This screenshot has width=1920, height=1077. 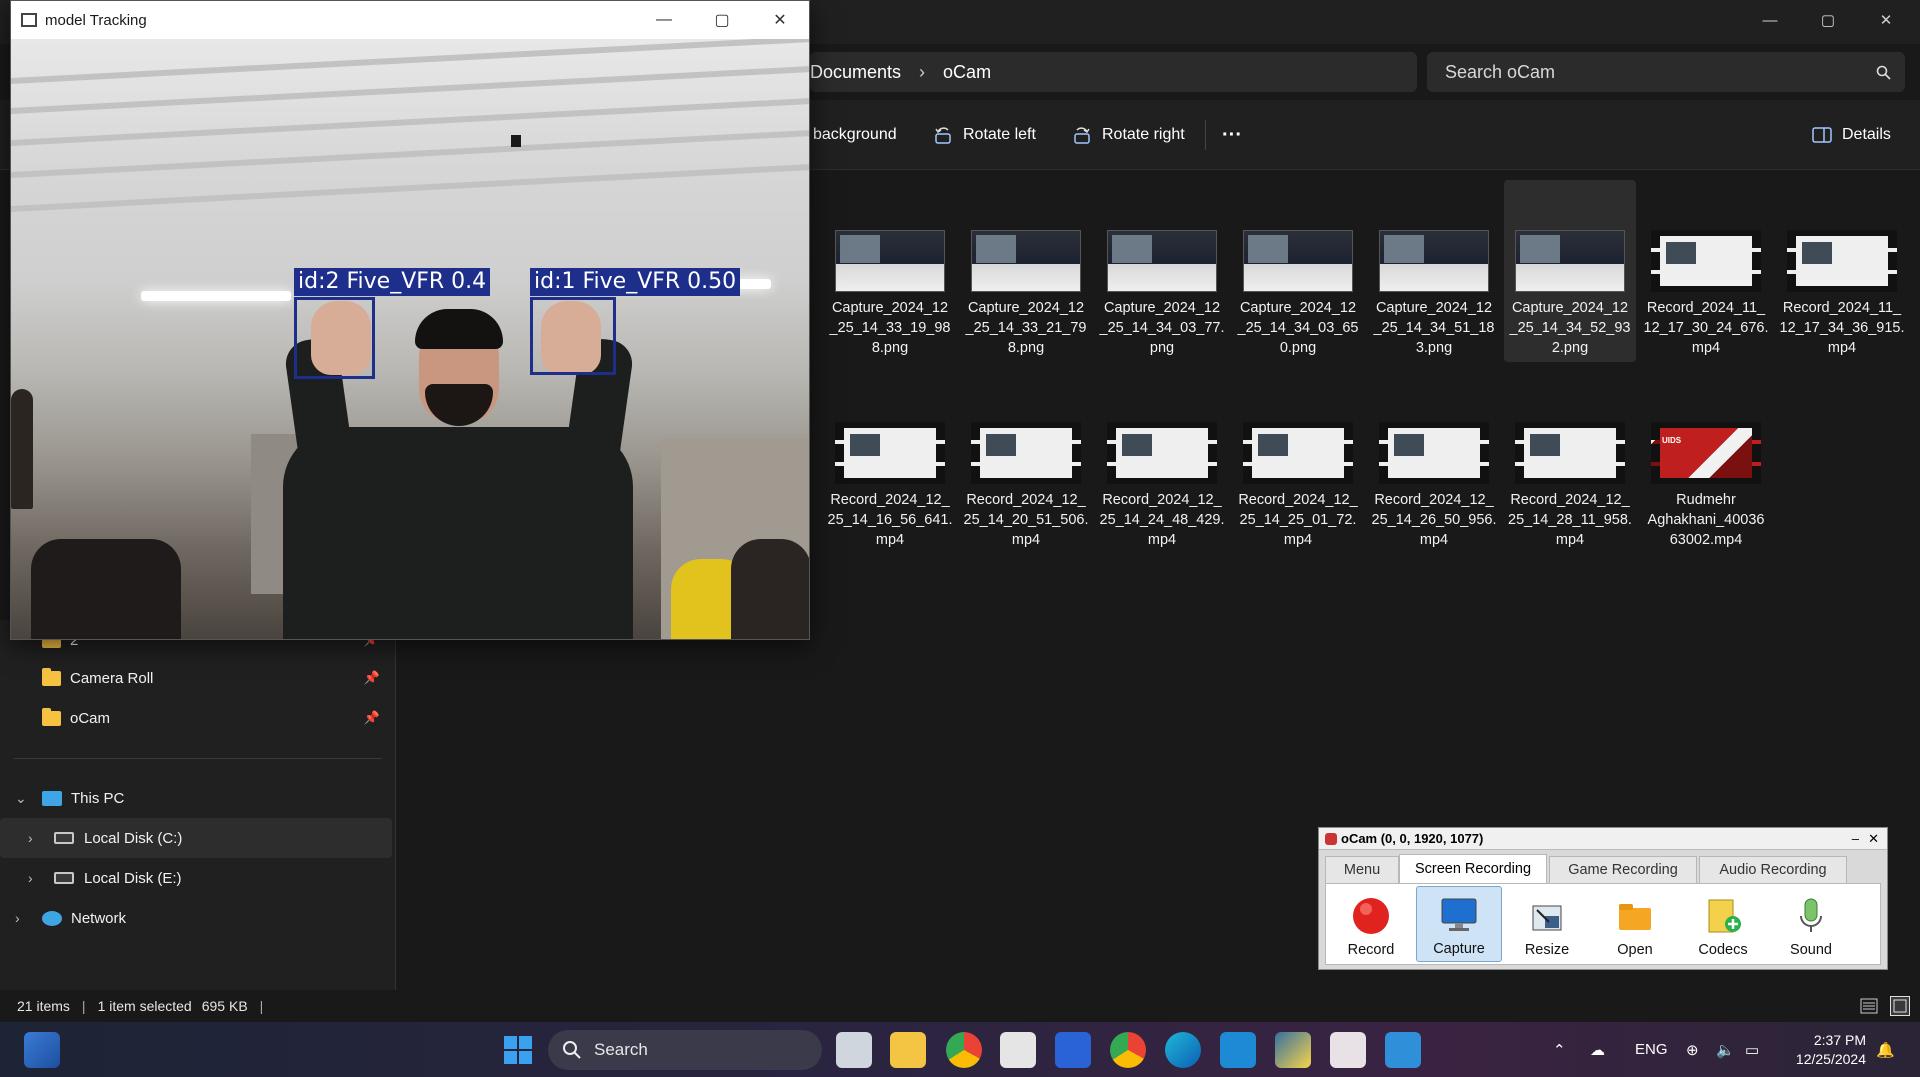 What do you see at coordinates (967, 72) in the screenshot?
I see `breadcrumb-ocam: oCam` at bounding box center [967, 72].